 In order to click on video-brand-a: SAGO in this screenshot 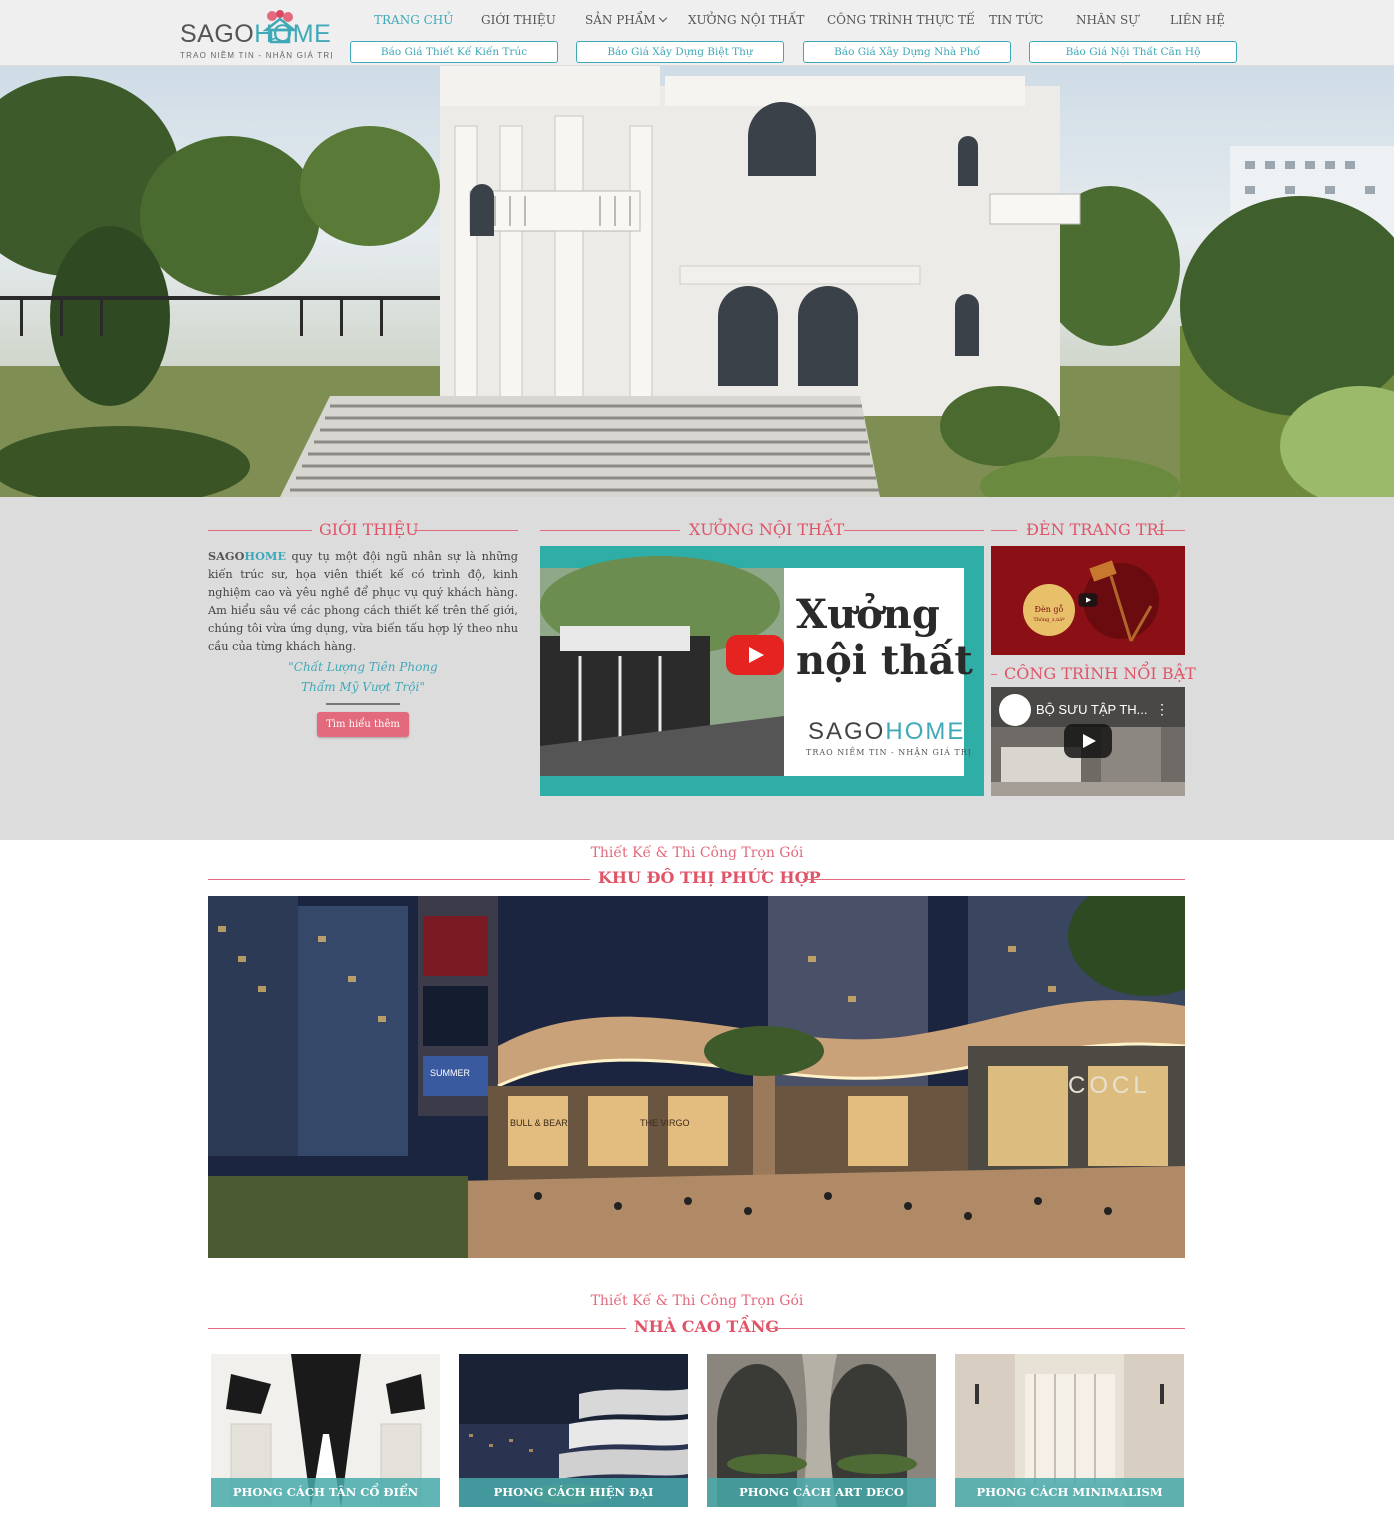, I will do `click(847, 731)`.